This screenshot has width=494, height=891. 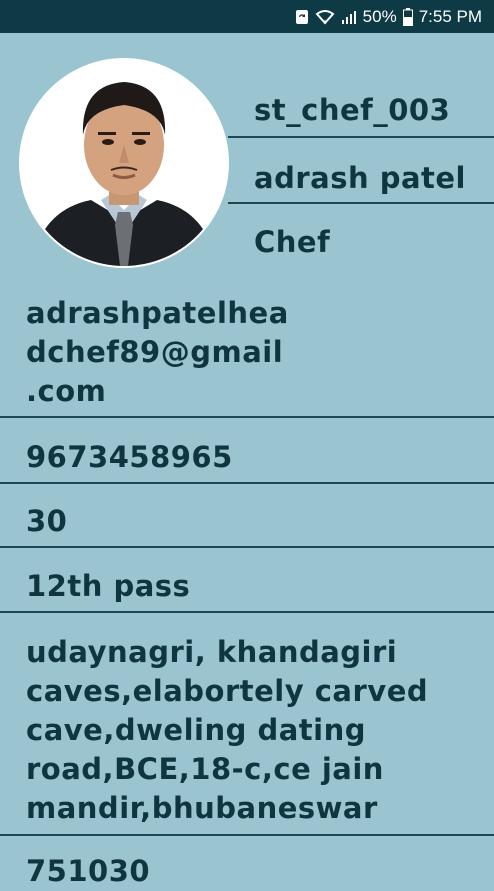 What do you see at coordinates (361, 244) in the screenshot?
I see `role-field: Chef` at bounding box center [361, 244].